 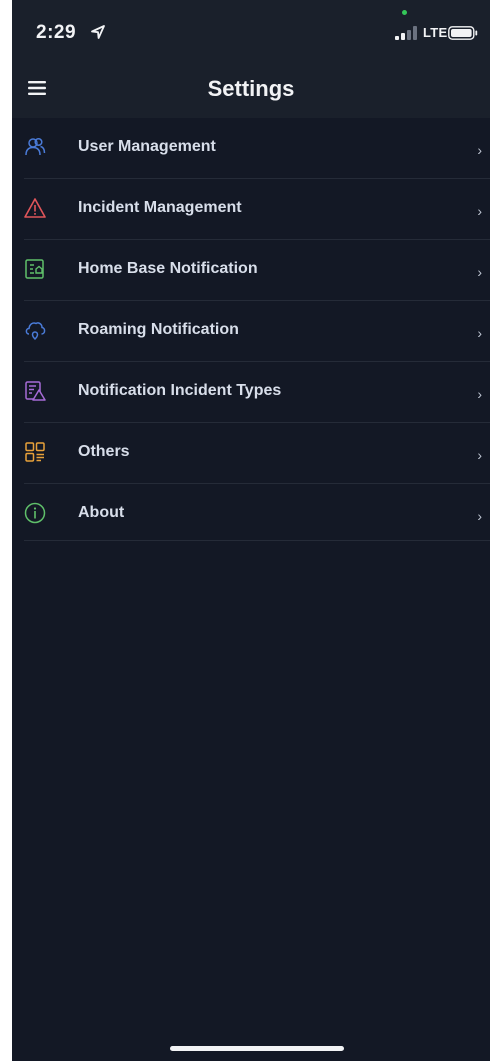 What do you see at coordinates (406, 33) in the screenshot?
I see `signal-bars-icon` at bounding box center [406, 33].